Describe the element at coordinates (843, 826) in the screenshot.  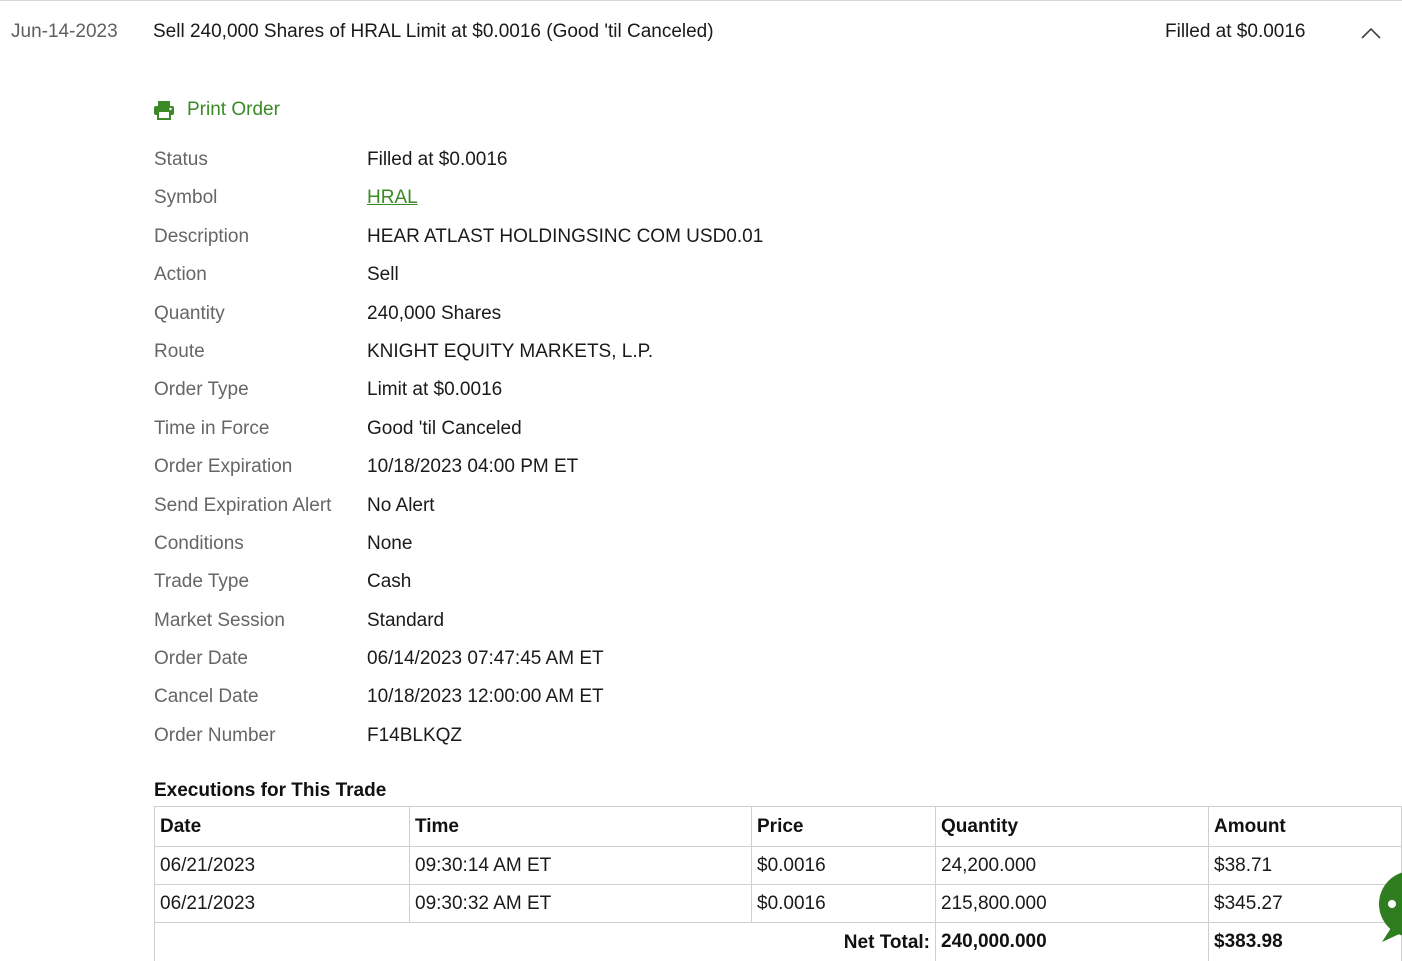
I see `column-header-price: Price` at that location.